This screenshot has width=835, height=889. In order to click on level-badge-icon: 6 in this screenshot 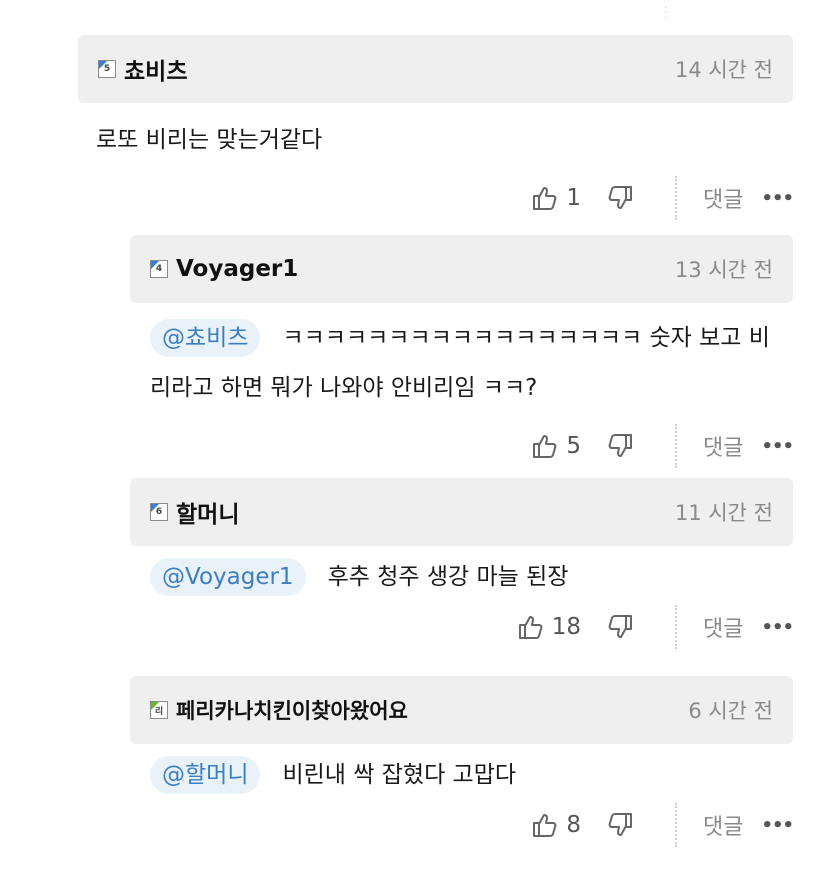, I will do `click(159, 512)`.